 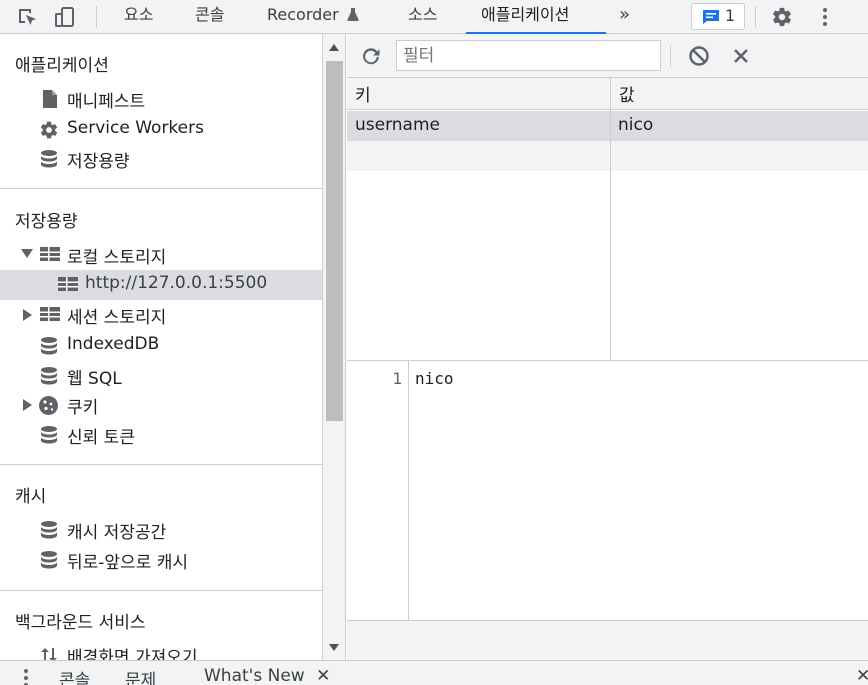 I want to click on close-tab-icon: ✕, so click(x=323, y=675).